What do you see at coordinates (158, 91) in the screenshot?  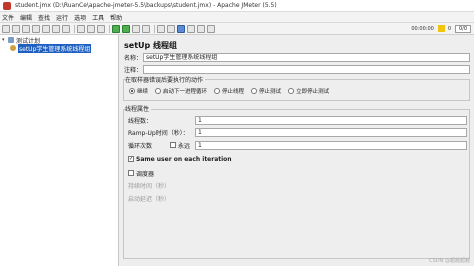 I see `radio-start-next-loop` at bounding box center [158, 91].